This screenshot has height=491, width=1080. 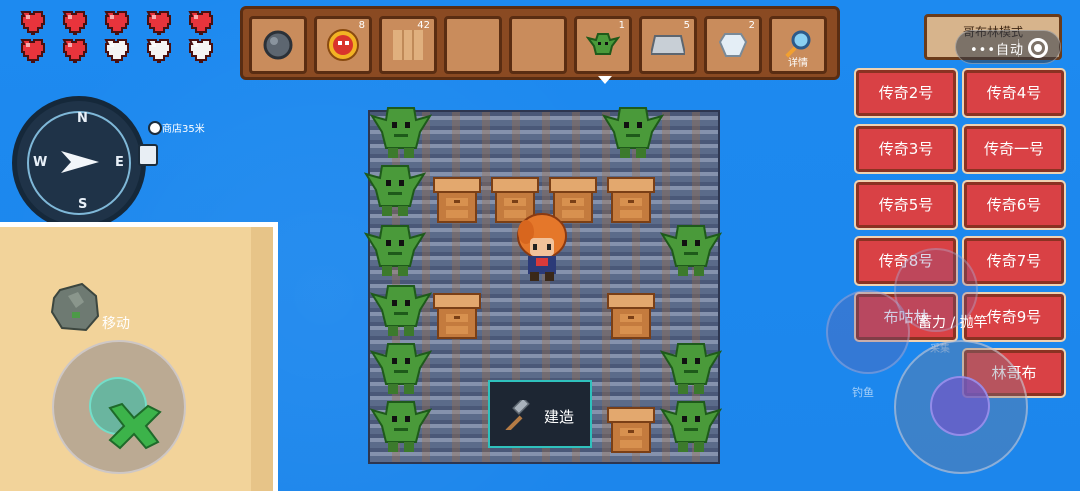 I want to click on sand-shadow, so click(x=262, y=359).